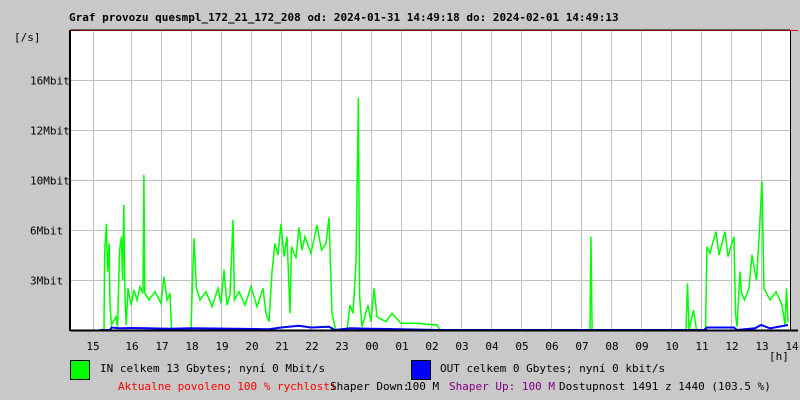  Describe the element at coordinates (421, 370) in the screenshot. I see `legend-out-swatch` at that location.